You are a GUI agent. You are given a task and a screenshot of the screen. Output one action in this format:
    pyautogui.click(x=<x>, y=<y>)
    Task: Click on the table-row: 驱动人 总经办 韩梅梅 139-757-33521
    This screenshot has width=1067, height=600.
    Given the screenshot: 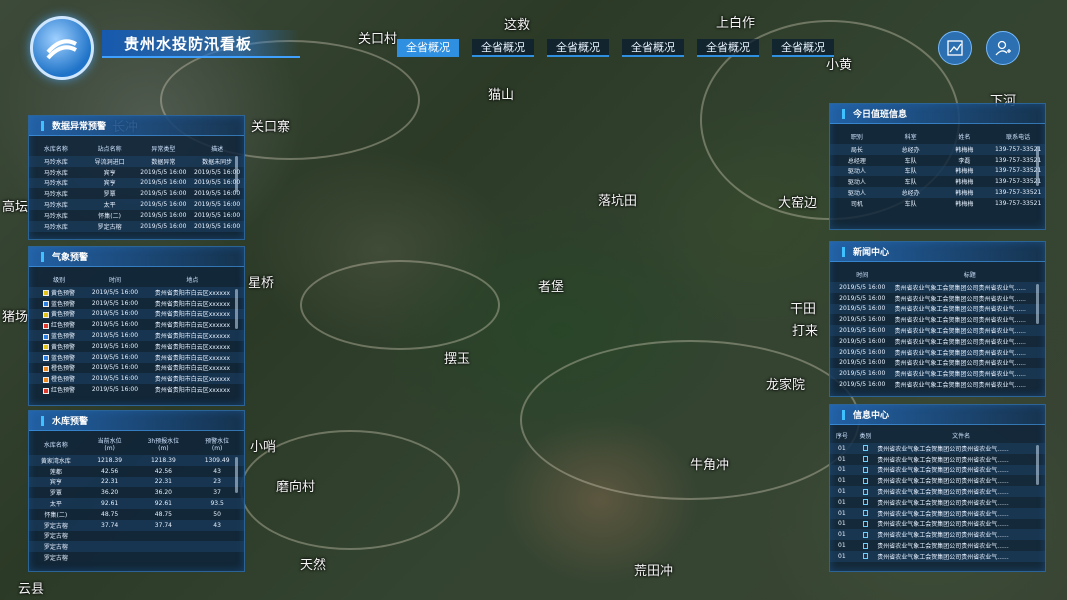 What is the action you would take?
    pyautogui.click(x=937, y=192)
    